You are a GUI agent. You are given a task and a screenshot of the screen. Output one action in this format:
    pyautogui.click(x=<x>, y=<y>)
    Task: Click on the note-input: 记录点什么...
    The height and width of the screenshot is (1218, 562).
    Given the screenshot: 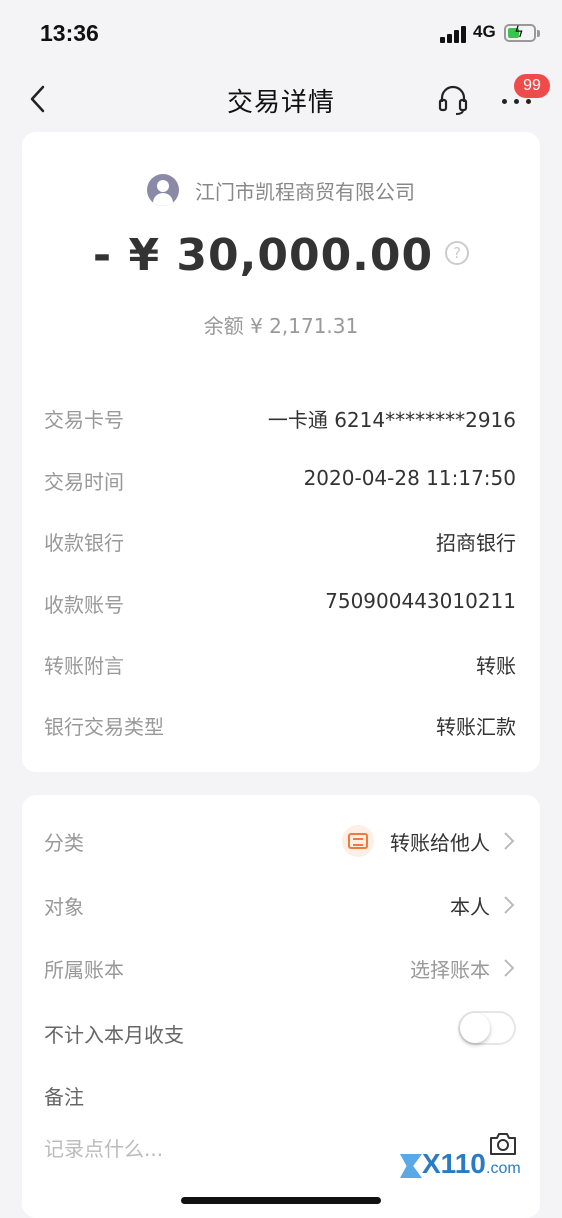 What is the action you would take?
    pyautogui.click(x=103, y=1147)
    